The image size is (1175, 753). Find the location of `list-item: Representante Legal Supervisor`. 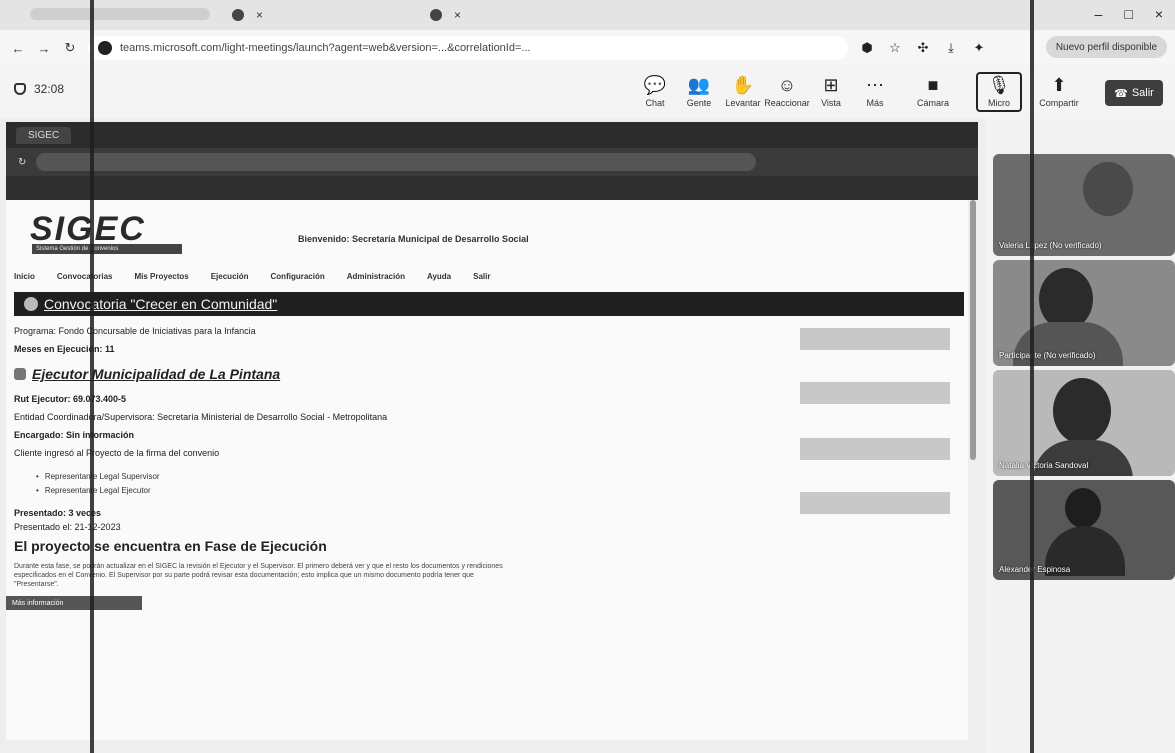

list-item: Representante Legal Supervisor is located at coordinates (98, 476).